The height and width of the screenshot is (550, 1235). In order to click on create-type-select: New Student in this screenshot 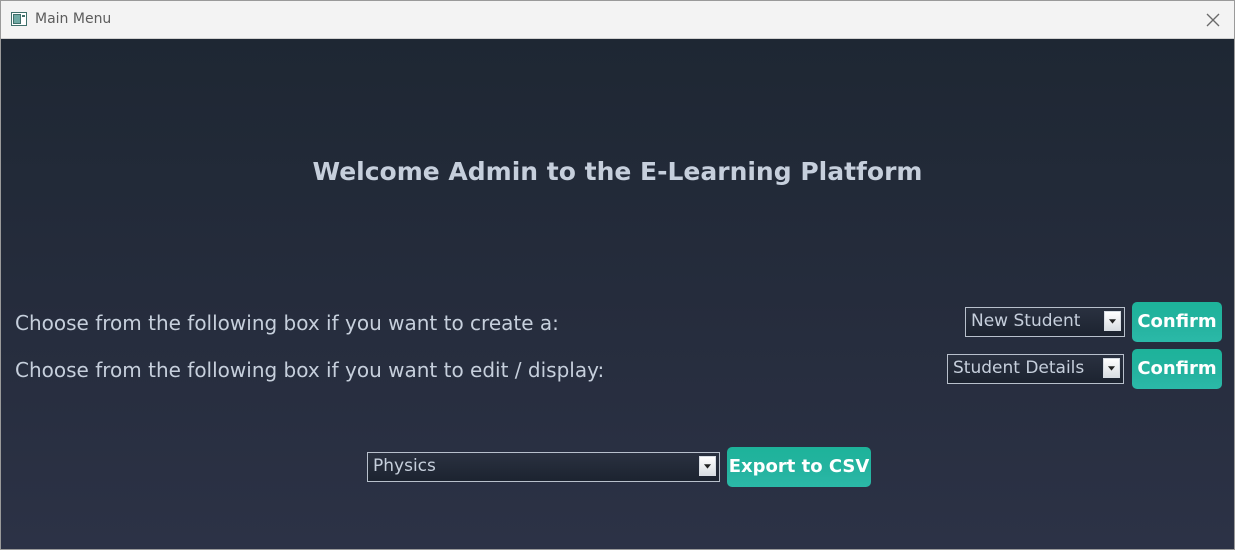, I will do `click(1045, 322)`.